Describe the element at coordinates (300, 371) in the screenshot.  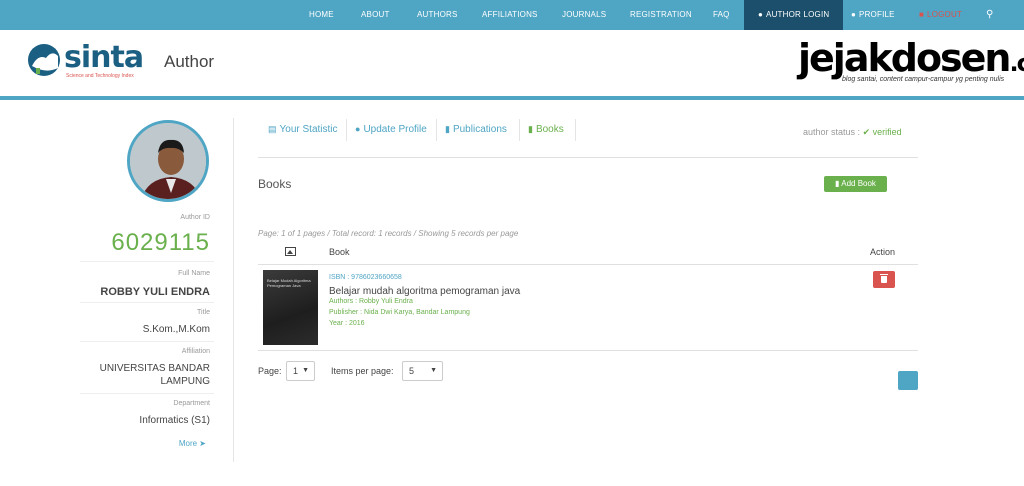
I see `page-select: 1 ▼` at that location.